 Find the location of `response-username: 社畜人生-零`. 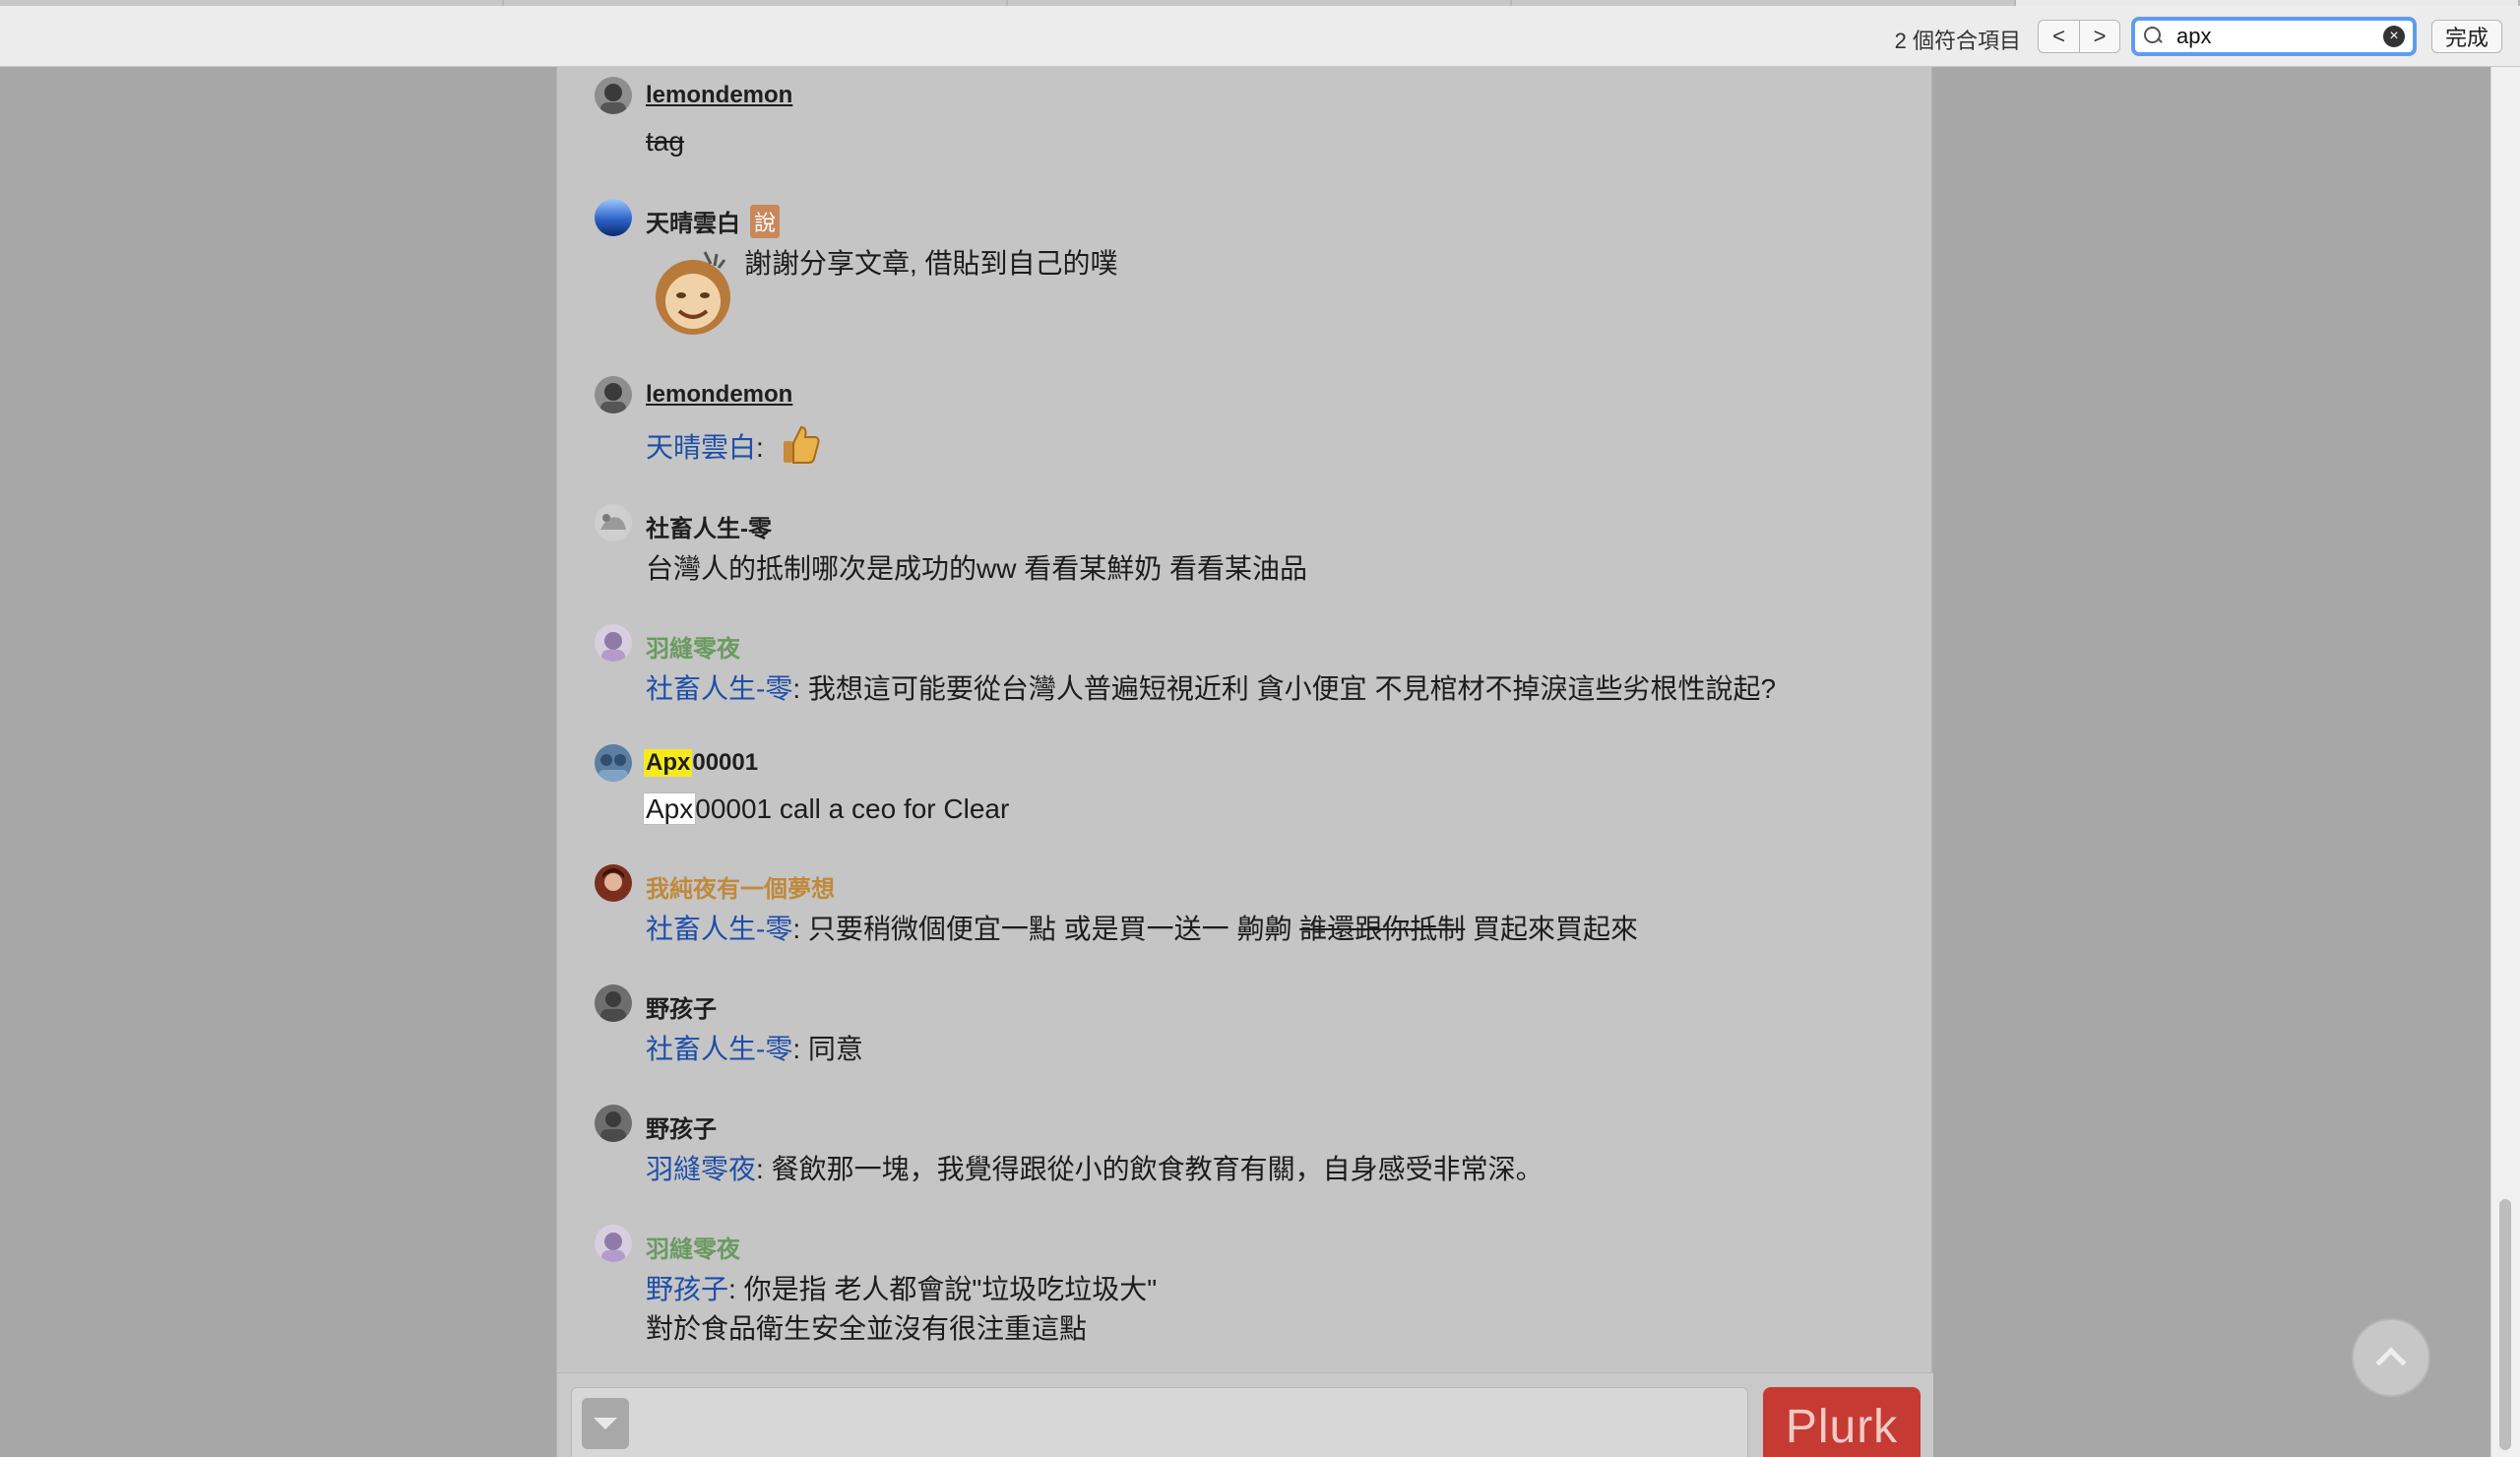

response-username: 社畜人生-零 is located at coordinates (709, 526).